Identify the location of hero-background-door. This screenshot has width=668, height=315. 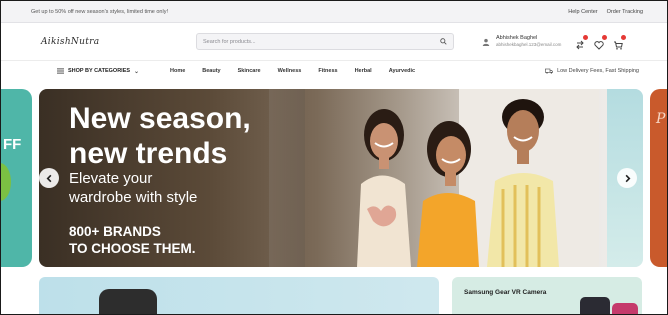
(287, 178).